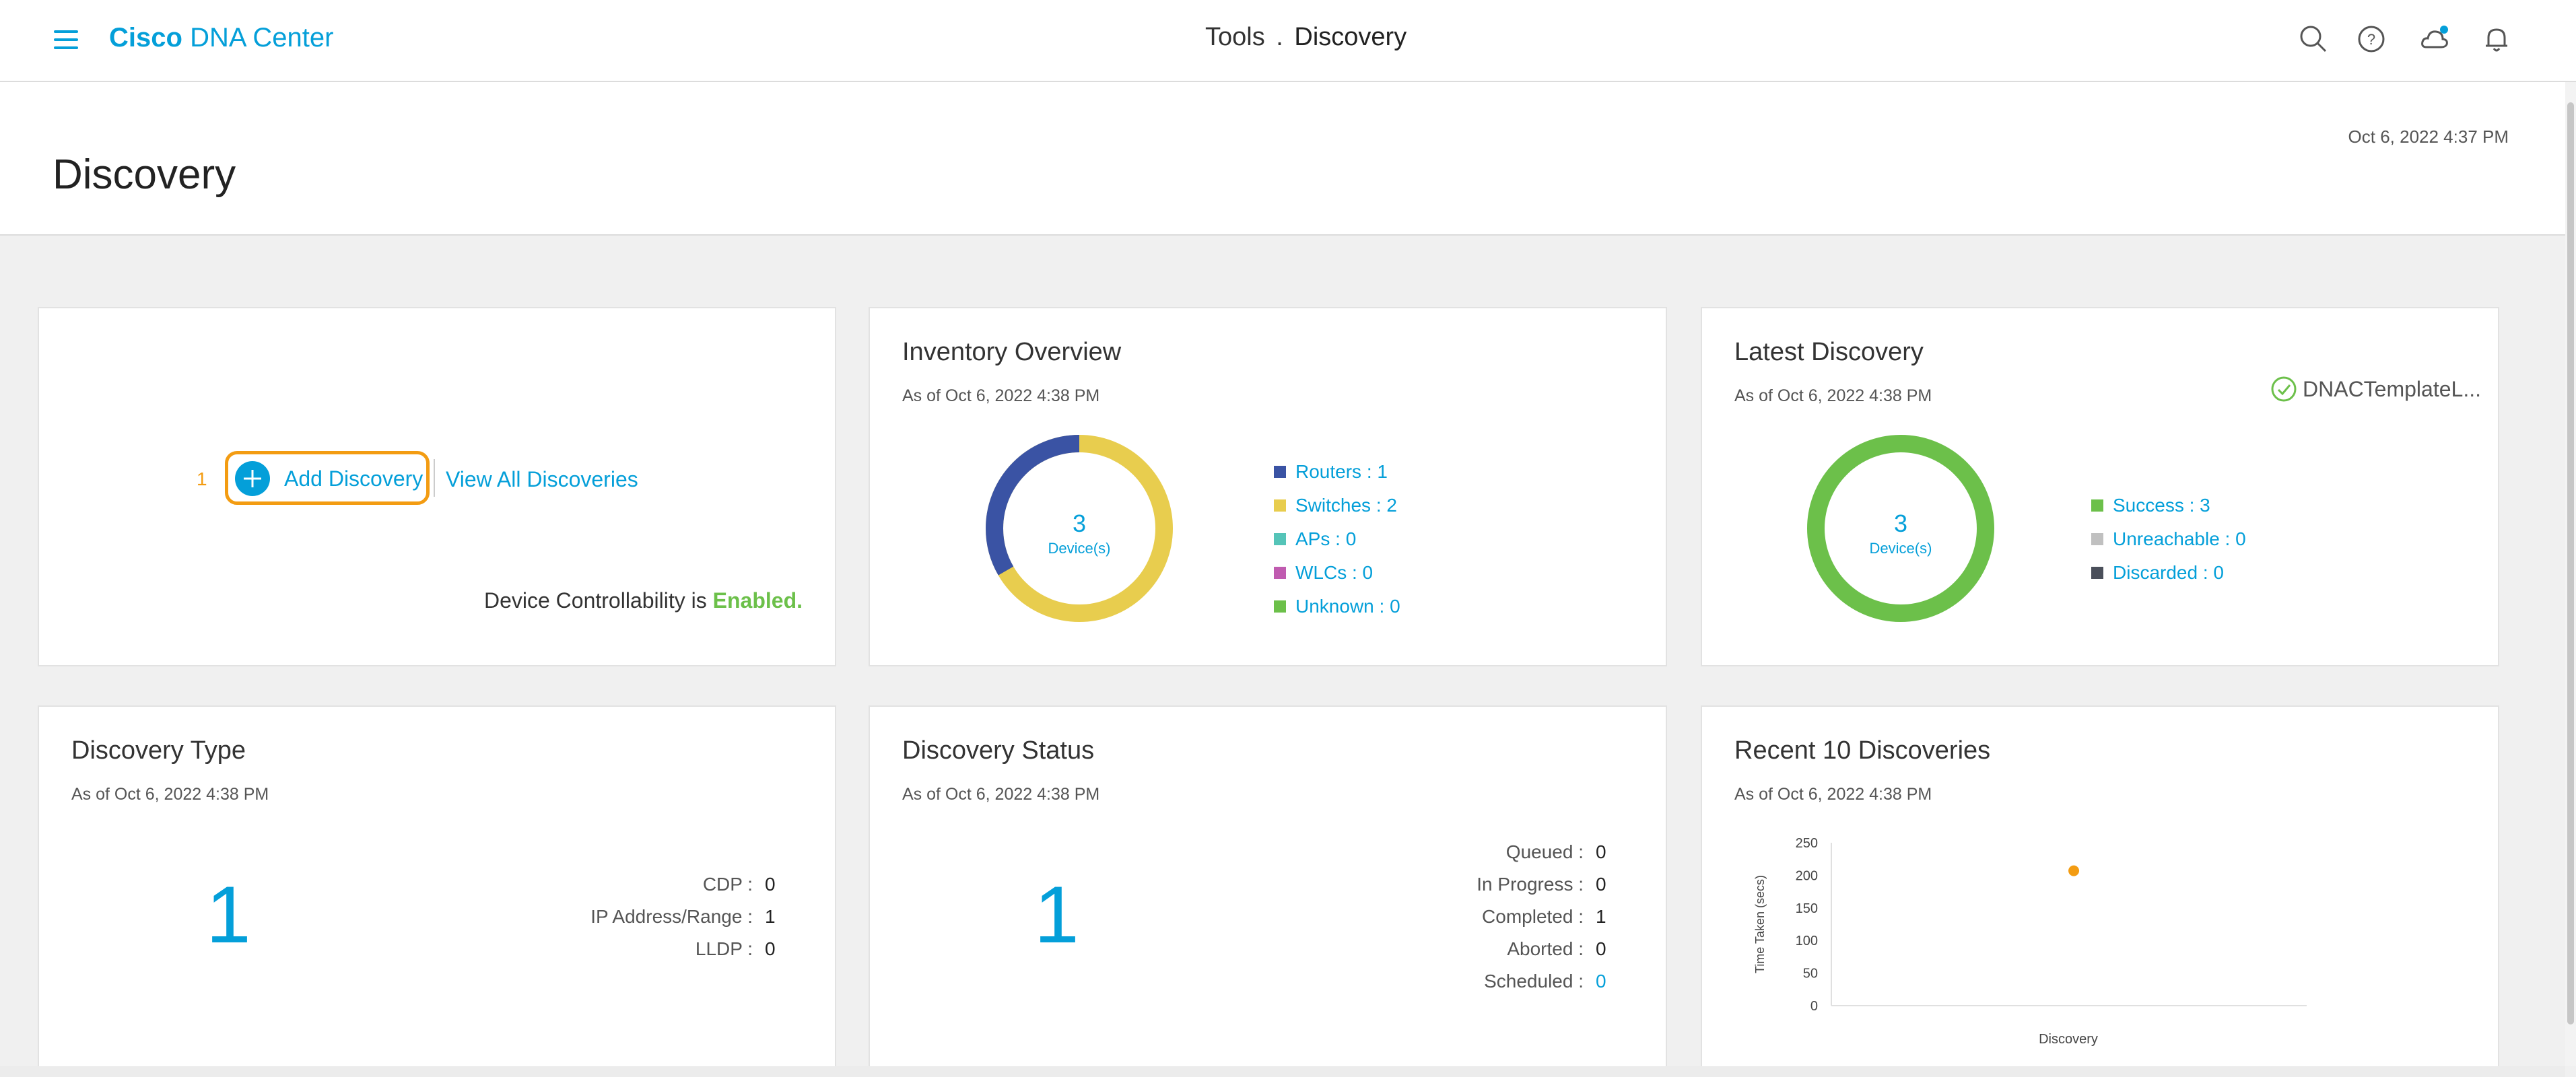  What do you see at coordinates (2496, 39) in the screenshot?
I see `bell-icon` at bounding box center [2496, 39].